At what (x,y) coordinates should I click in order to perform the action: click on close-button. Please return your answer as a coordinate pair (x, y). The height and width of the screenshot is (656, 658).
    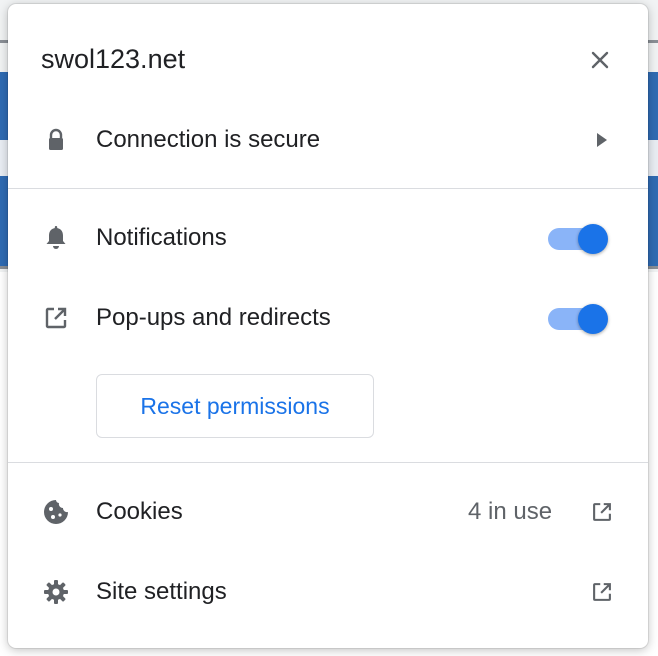
    Looking at the image, I should click on (600, 60).